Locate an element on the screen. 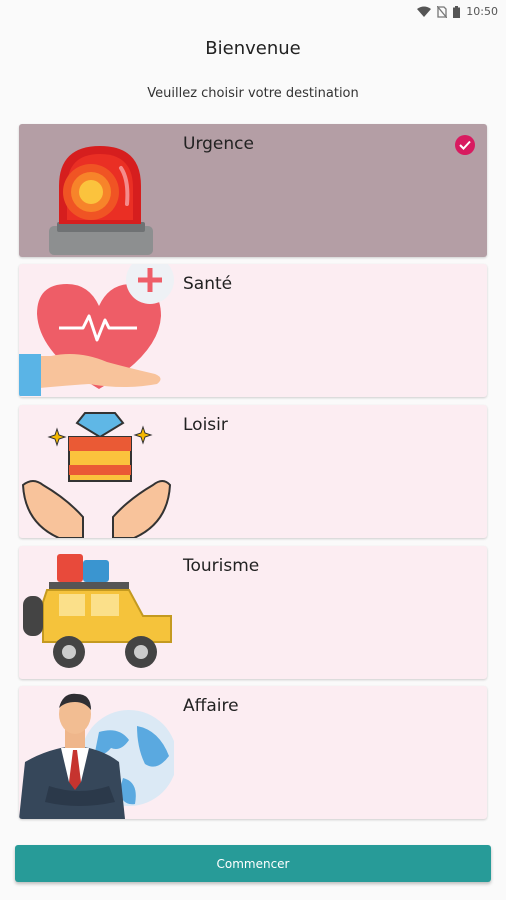  start-button: Commencer is located at coordinates (253, 863).